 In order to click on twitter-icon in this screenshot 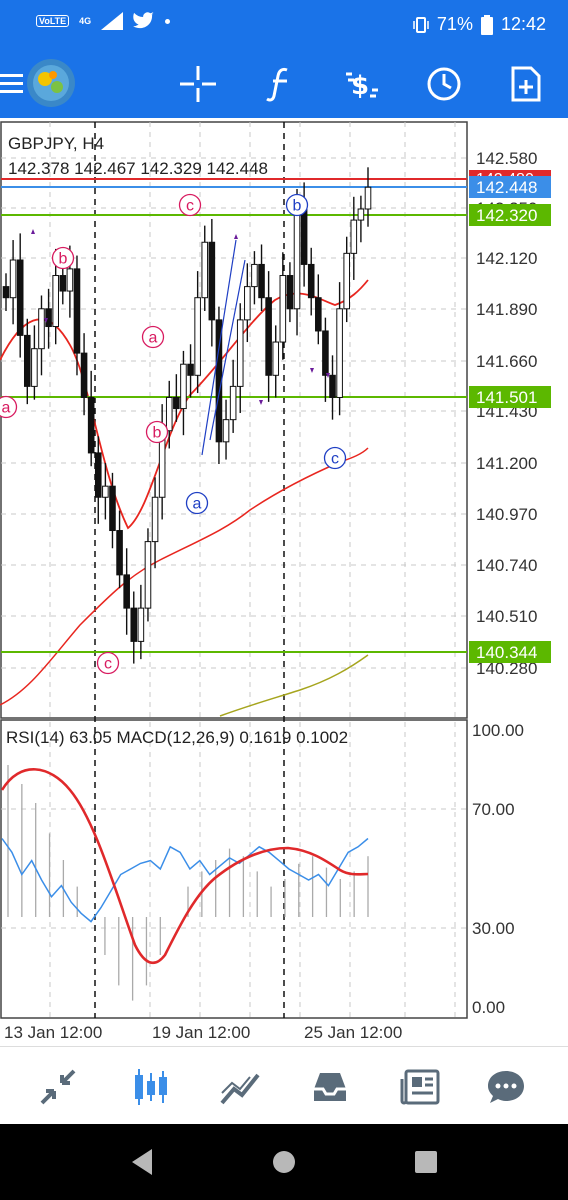, I will do `click(144, 20)`.